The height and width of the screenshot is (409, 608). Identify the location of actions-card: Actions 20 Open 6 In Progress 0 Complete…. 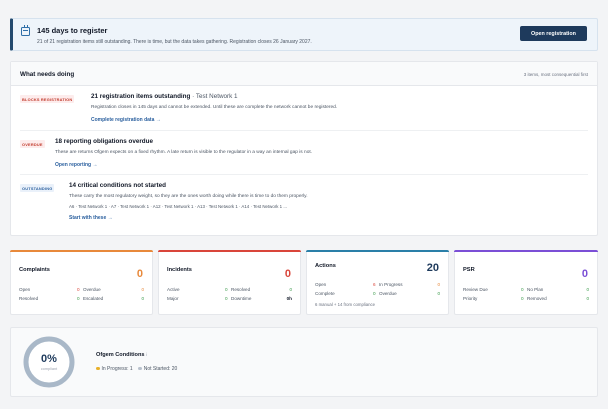
(377, 282).